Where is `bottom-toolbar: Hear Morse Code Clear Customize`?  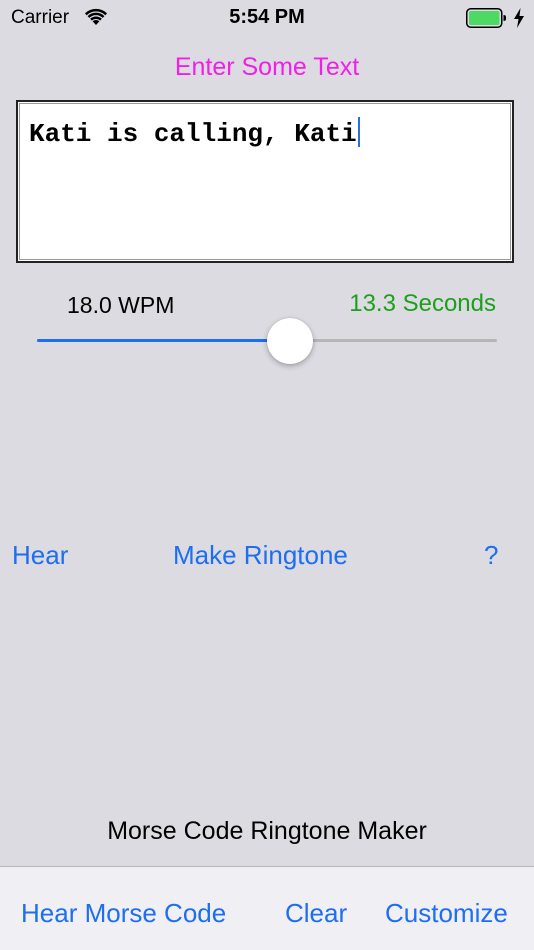 bottom-toolbar: Hear Morse Code Clear Customize is located at coordinates (267, 908).